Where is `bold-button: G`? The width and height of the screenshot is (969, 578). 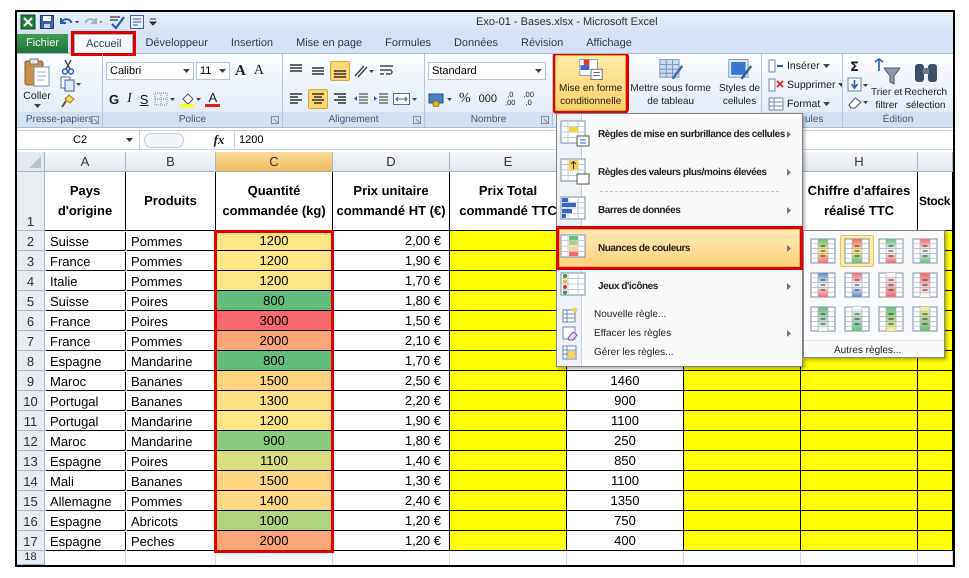 bold-button: G is located at coordinates (114, 99).